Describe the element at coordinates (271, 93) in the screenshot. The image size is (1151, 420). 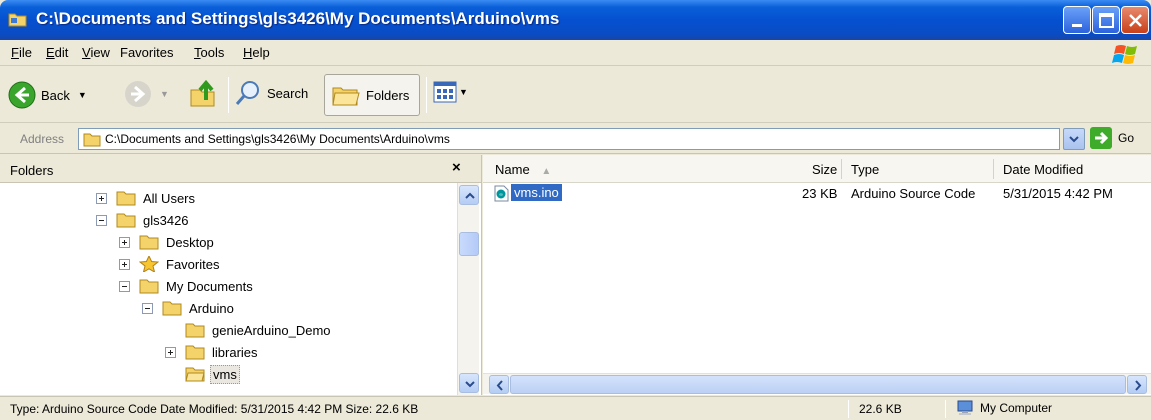
I see `search-button: Search` at that location.